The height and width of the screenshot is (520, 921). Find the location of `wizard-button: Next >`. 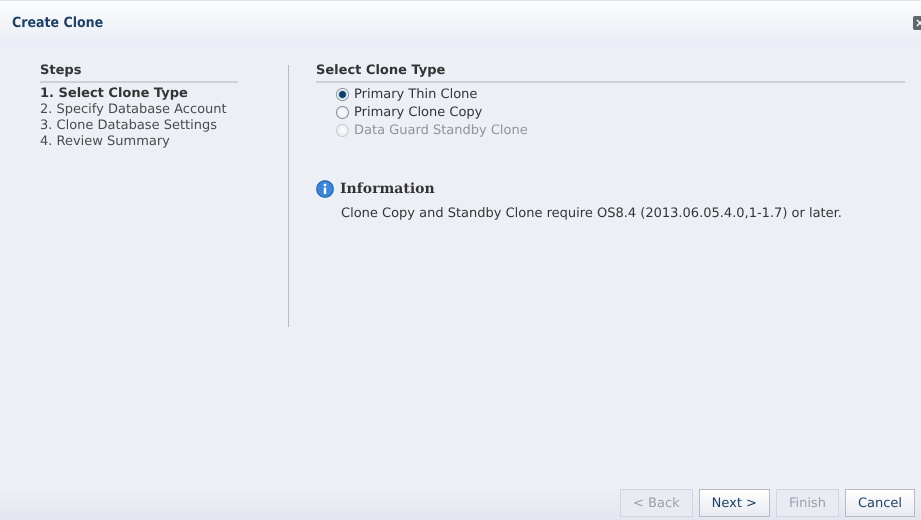

wizard-button: Next > is located at coordinates (734, 503).